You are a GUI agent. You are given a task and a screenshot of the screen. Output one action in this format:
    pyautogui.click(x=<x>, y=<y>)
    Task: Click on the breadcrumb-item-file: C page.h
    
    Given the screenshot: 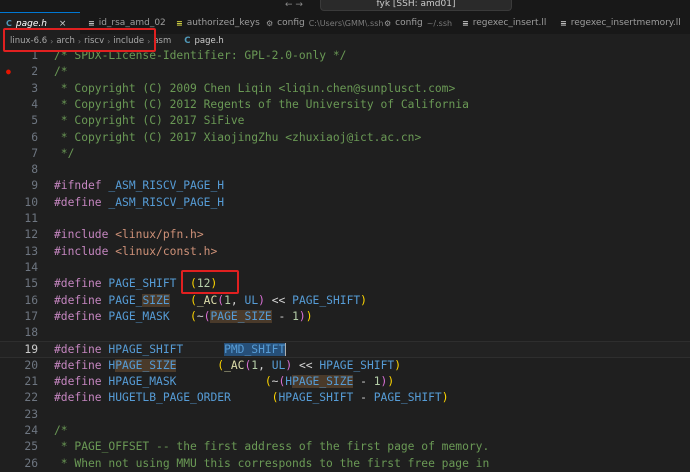 What is the action you would take?
    pyautogui.click(x=204, y=41)
    